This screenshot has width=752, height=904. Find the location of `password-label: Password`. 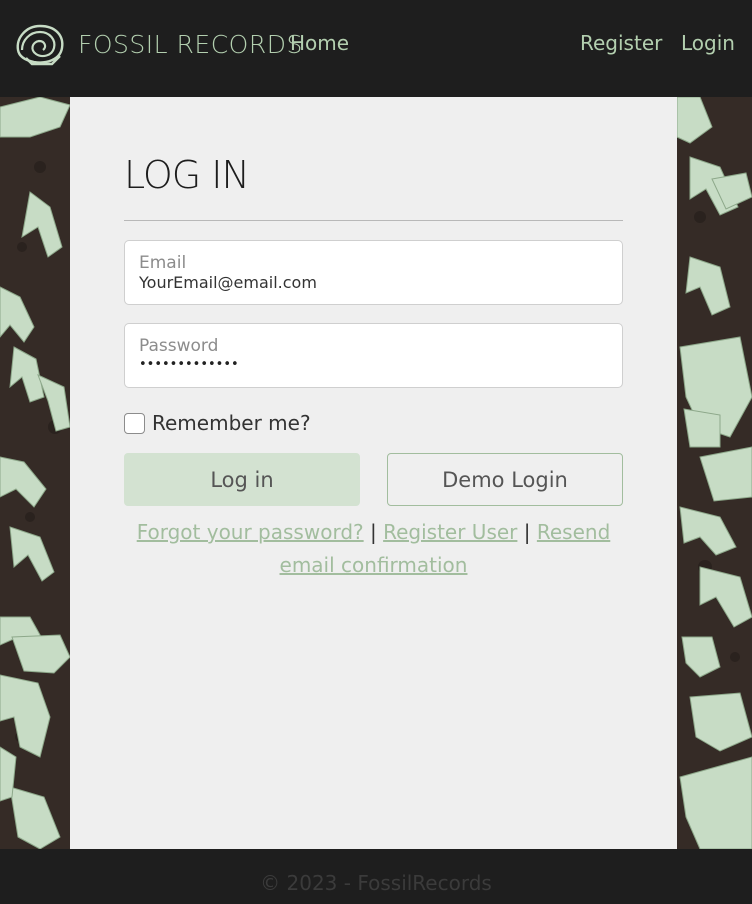

password-label: Password is located at coordinates (179, 346).